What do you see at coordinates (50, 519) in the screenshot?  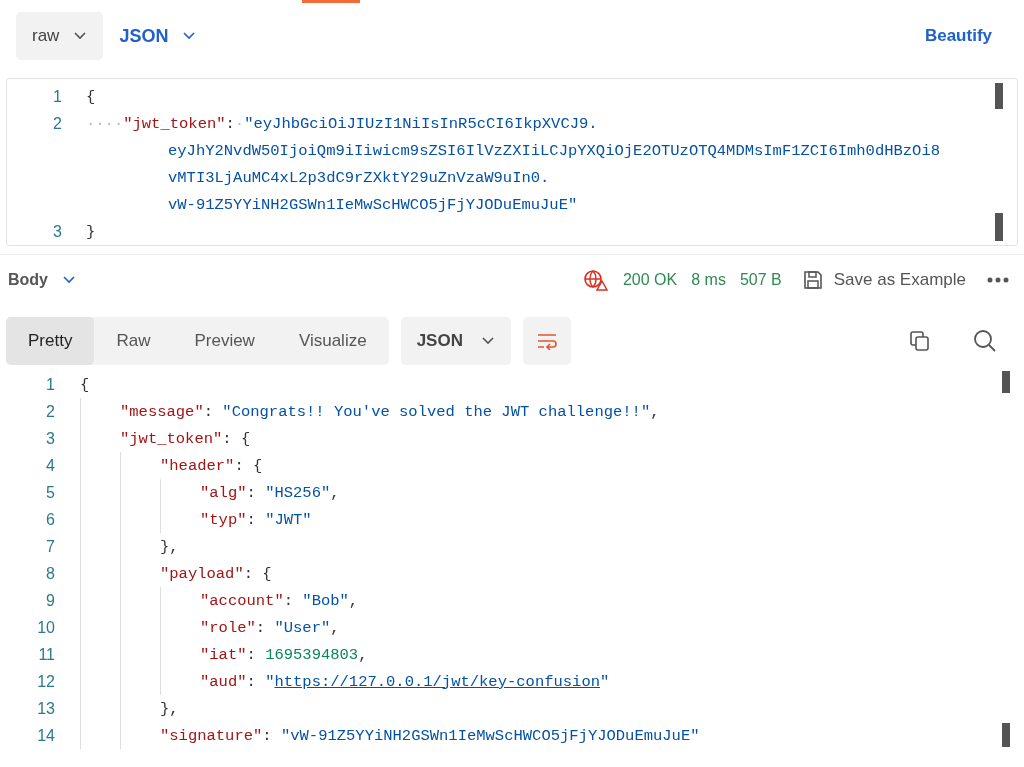 I see `line-number: 6` at bounding box center [50, 519].